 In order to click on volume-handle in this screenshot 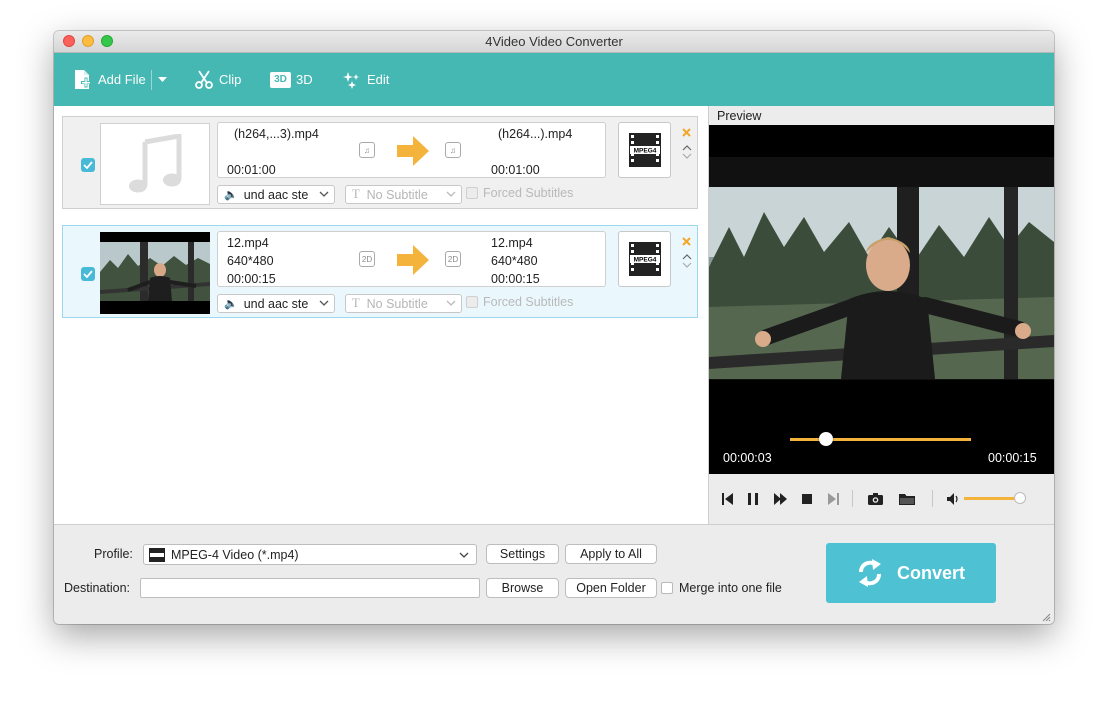, I will do `click(1019, 498)`.